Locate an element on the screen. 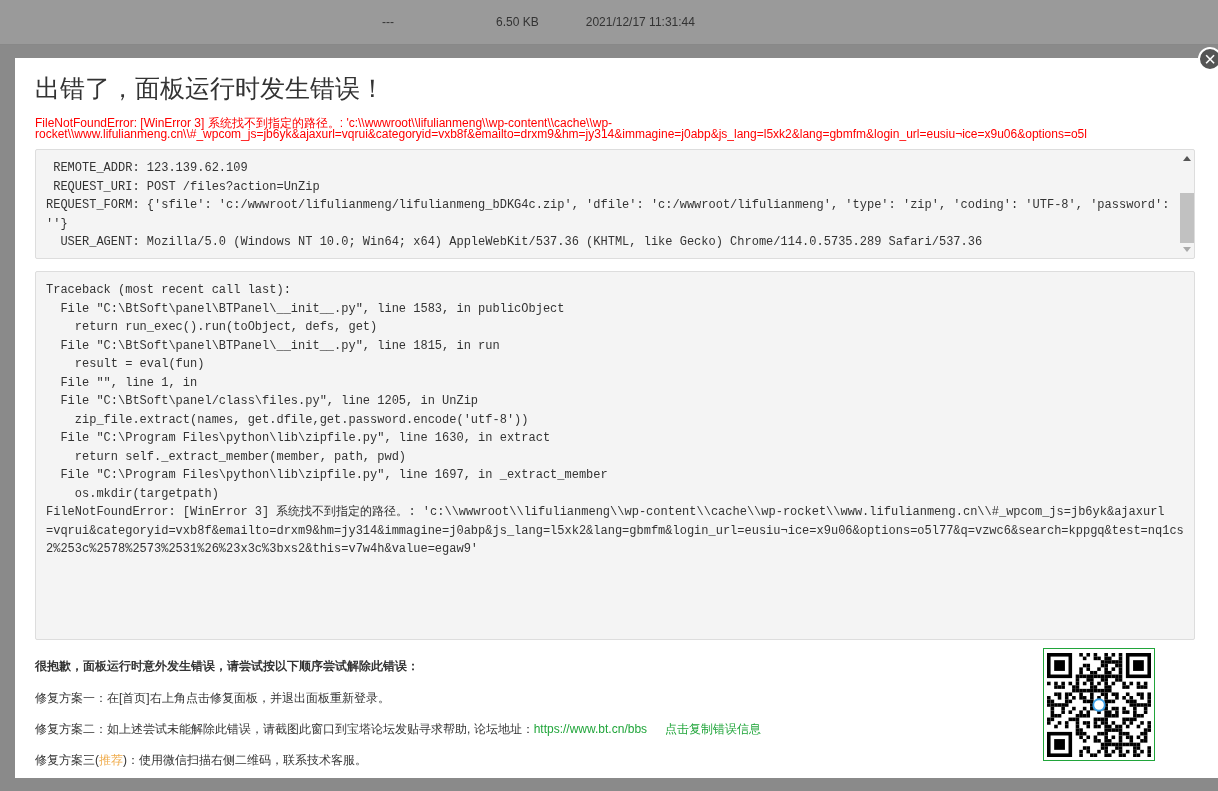 This screenshot has height=791, width=1218. code-line: os.mkdir(targetpath) is located at coordinates (146, 494).